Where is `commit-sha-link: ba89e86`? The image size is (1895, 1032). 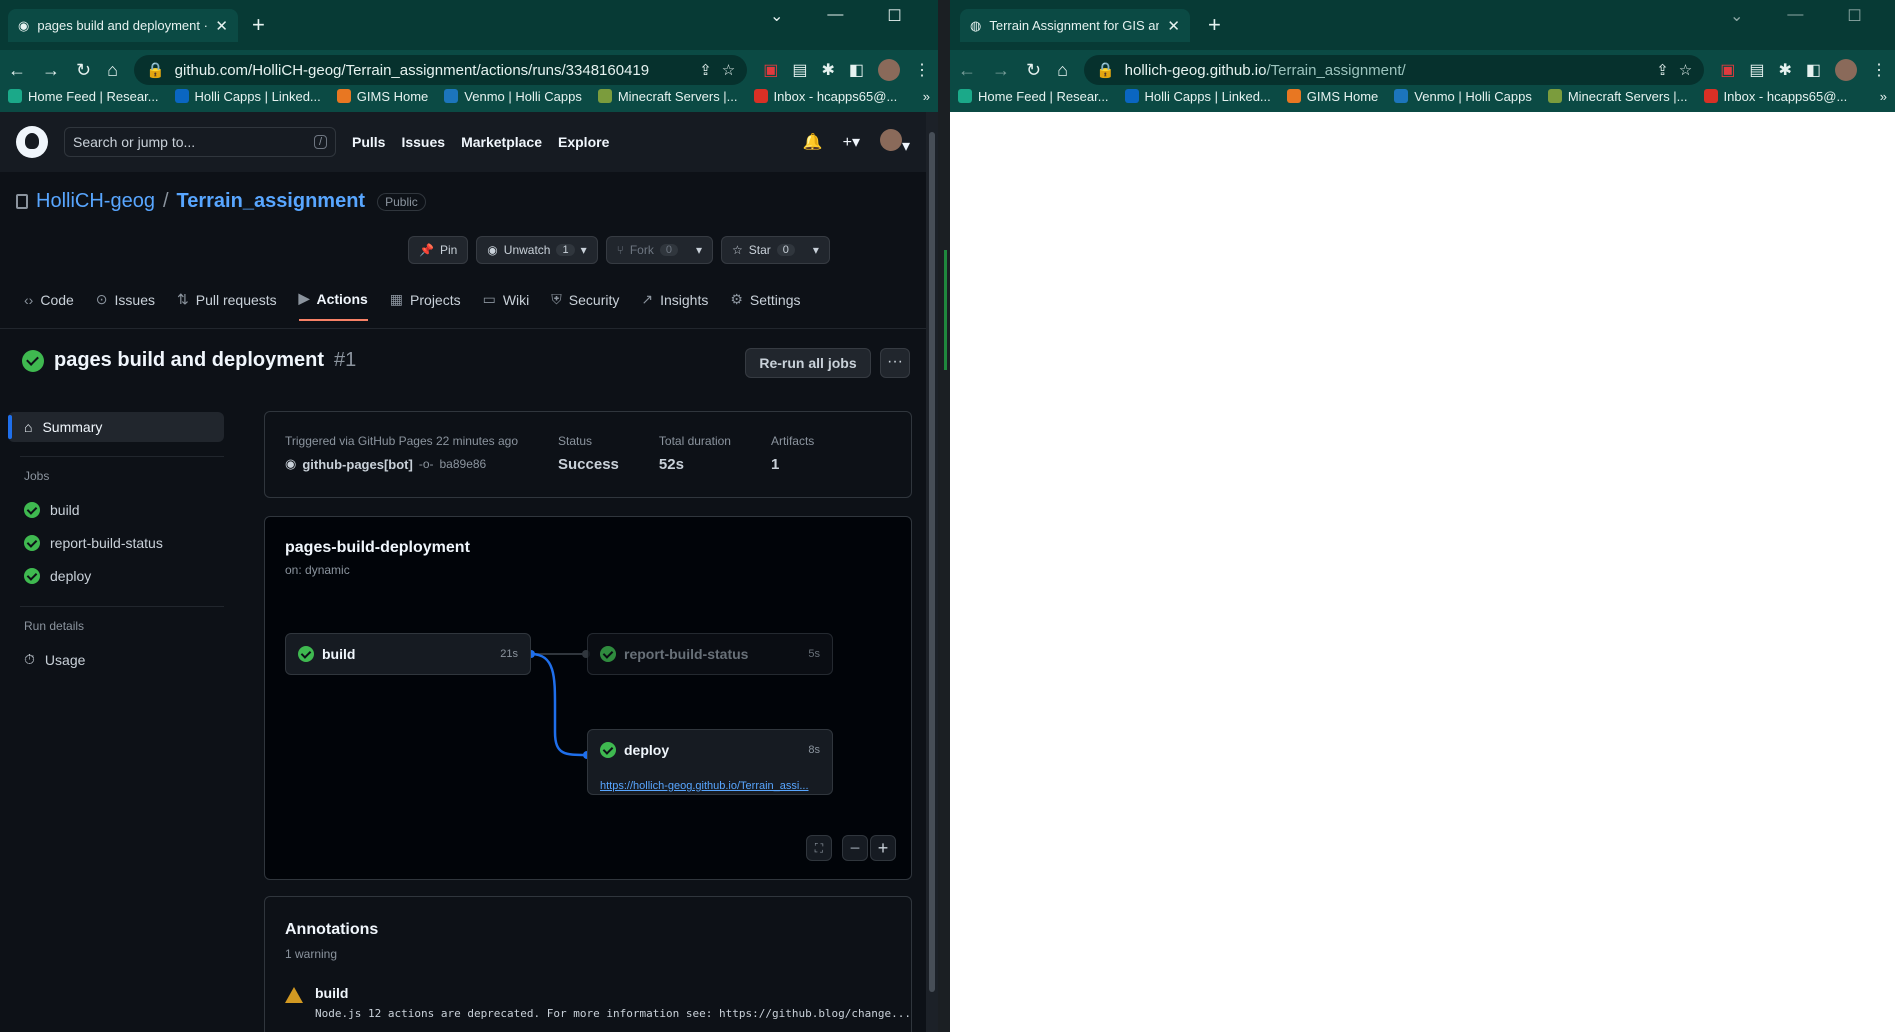
commit-sha-link: ba89e86 is located at coordinates (463, 464).